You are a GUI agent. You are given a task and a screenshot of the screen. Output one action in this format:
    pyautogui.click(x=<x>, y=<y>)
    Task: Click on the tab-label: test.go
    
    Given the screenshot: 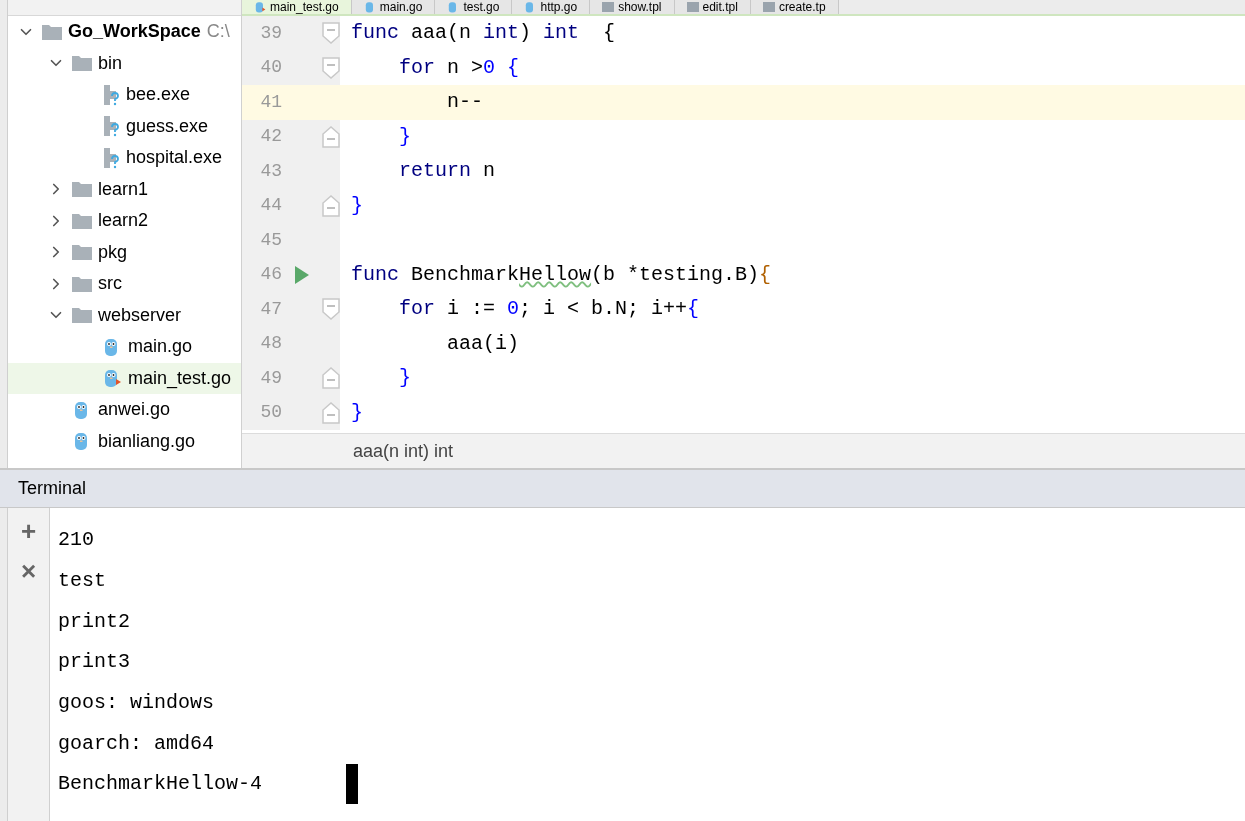 What is the action you would take?
    pyautogui.click(x=481, y=7)
    